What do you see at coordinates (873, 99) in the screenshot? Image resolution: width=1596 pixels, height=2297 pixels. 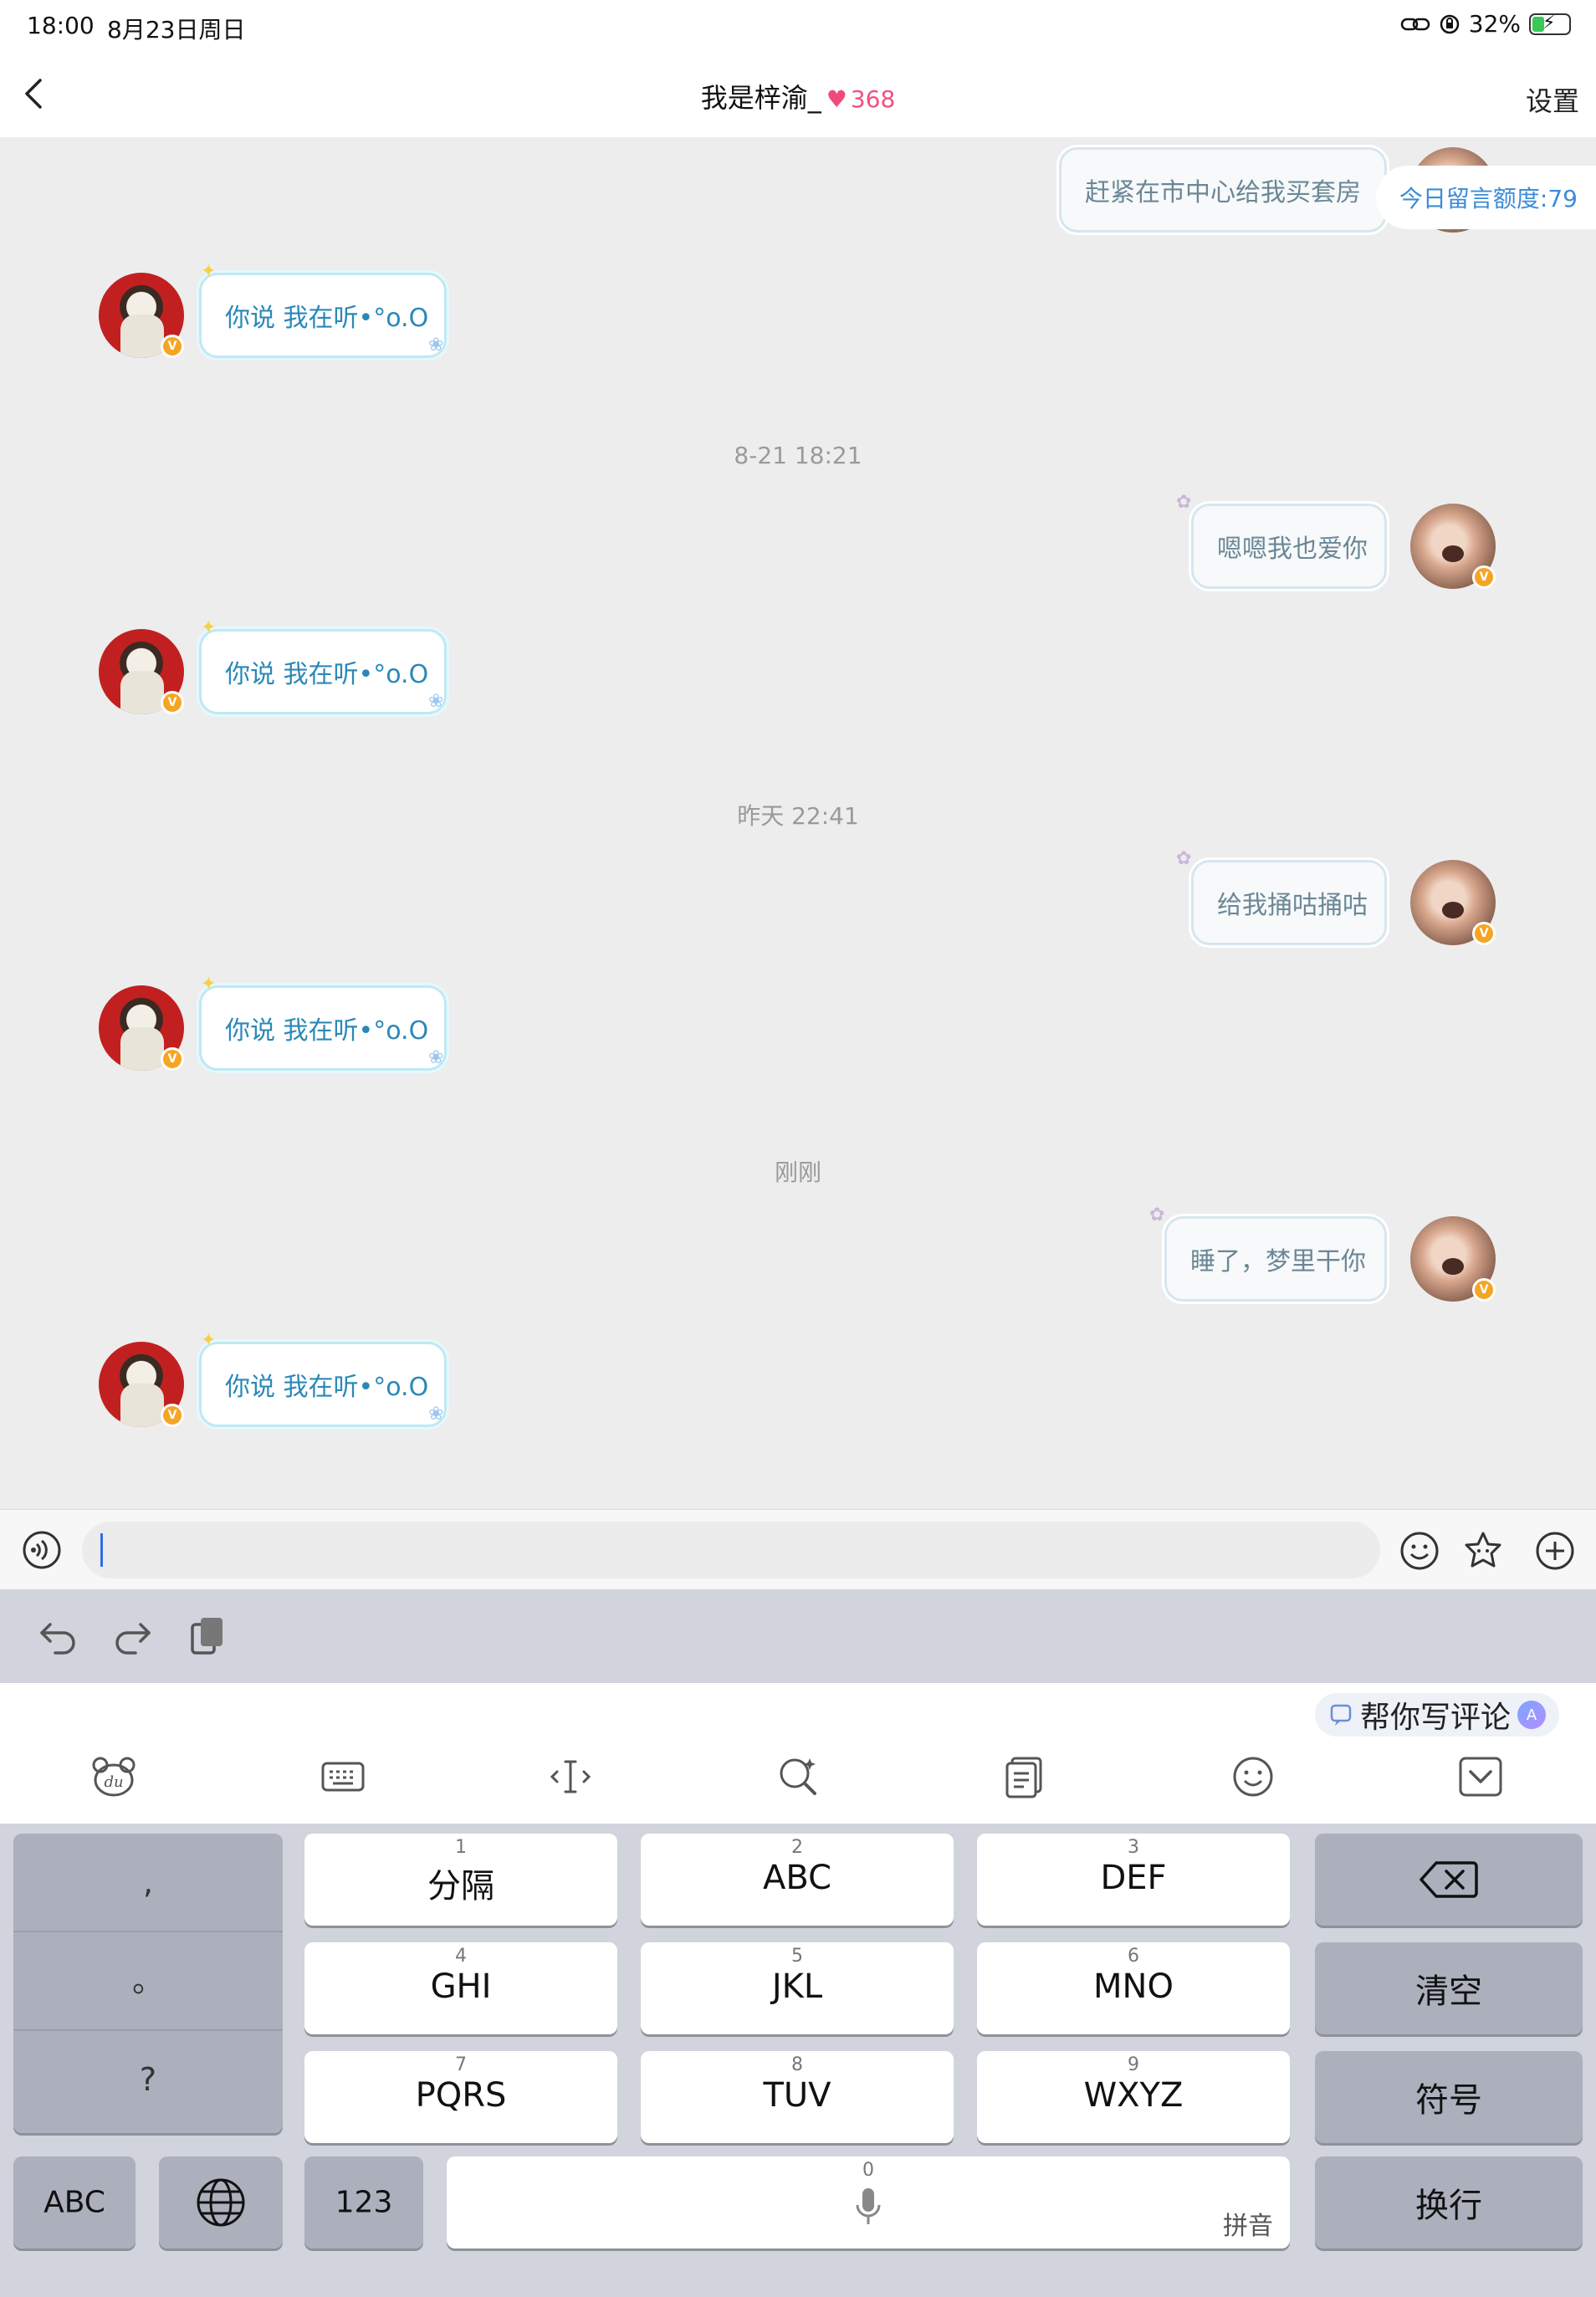 I see `intimacy-count: 368` at bounding box center [873, 99].